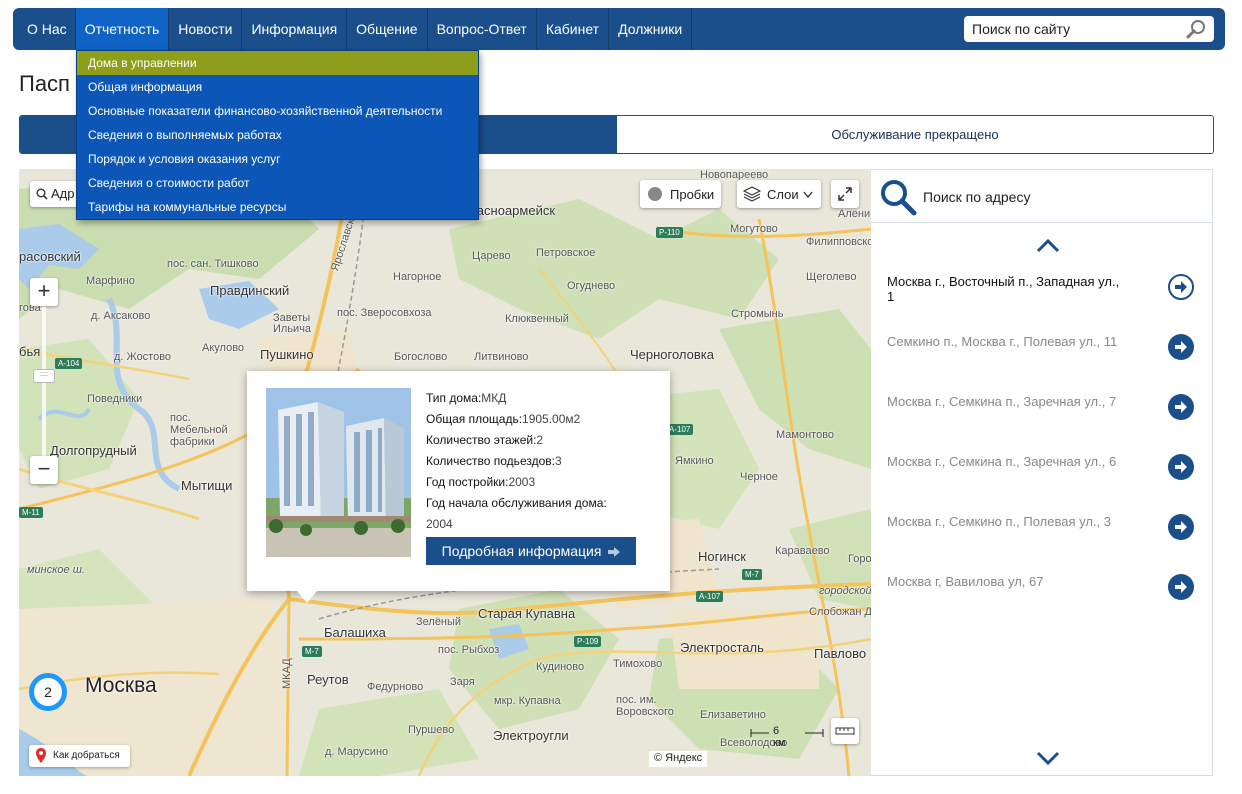 Image resolution: width=1242 pixels, height=794 pixels. I want to click on info-row-total-area: Общая площадь:1905.00м2, so click(541, 419).